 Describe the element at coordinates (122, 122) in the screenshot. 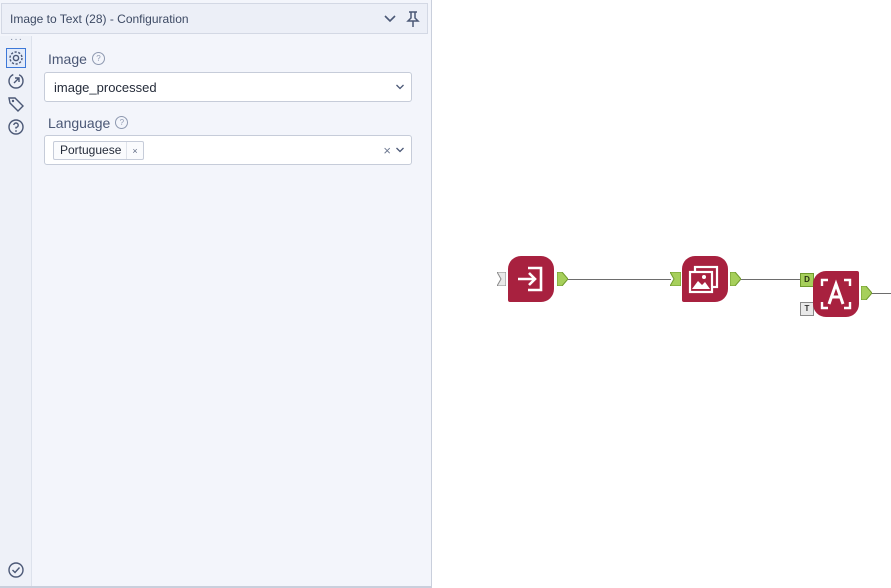

I see `language-help-icon: ?` at that location.